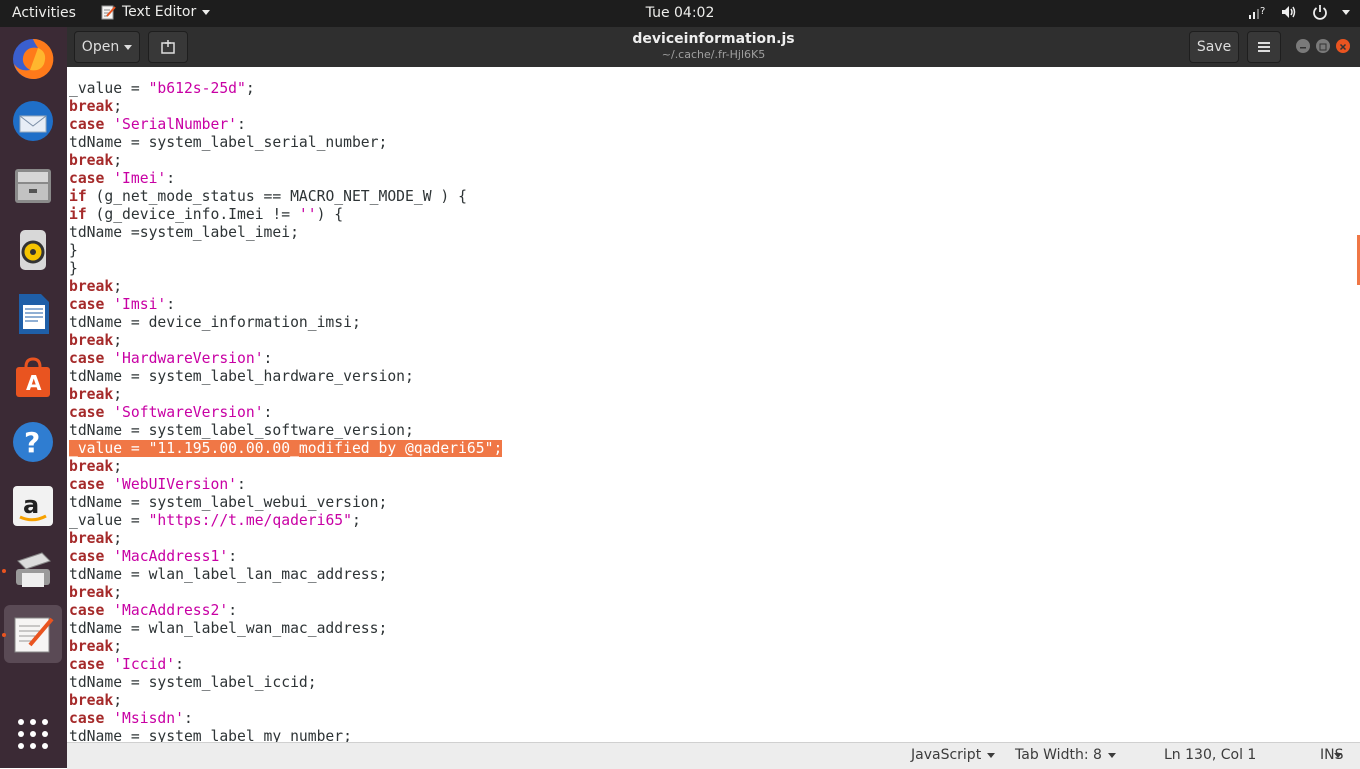 This screenshot has height=769, width=1360. Describe the element at coordinates (33, 314) in the screenshot. I see `dock-libreoffice-writer` at that location.